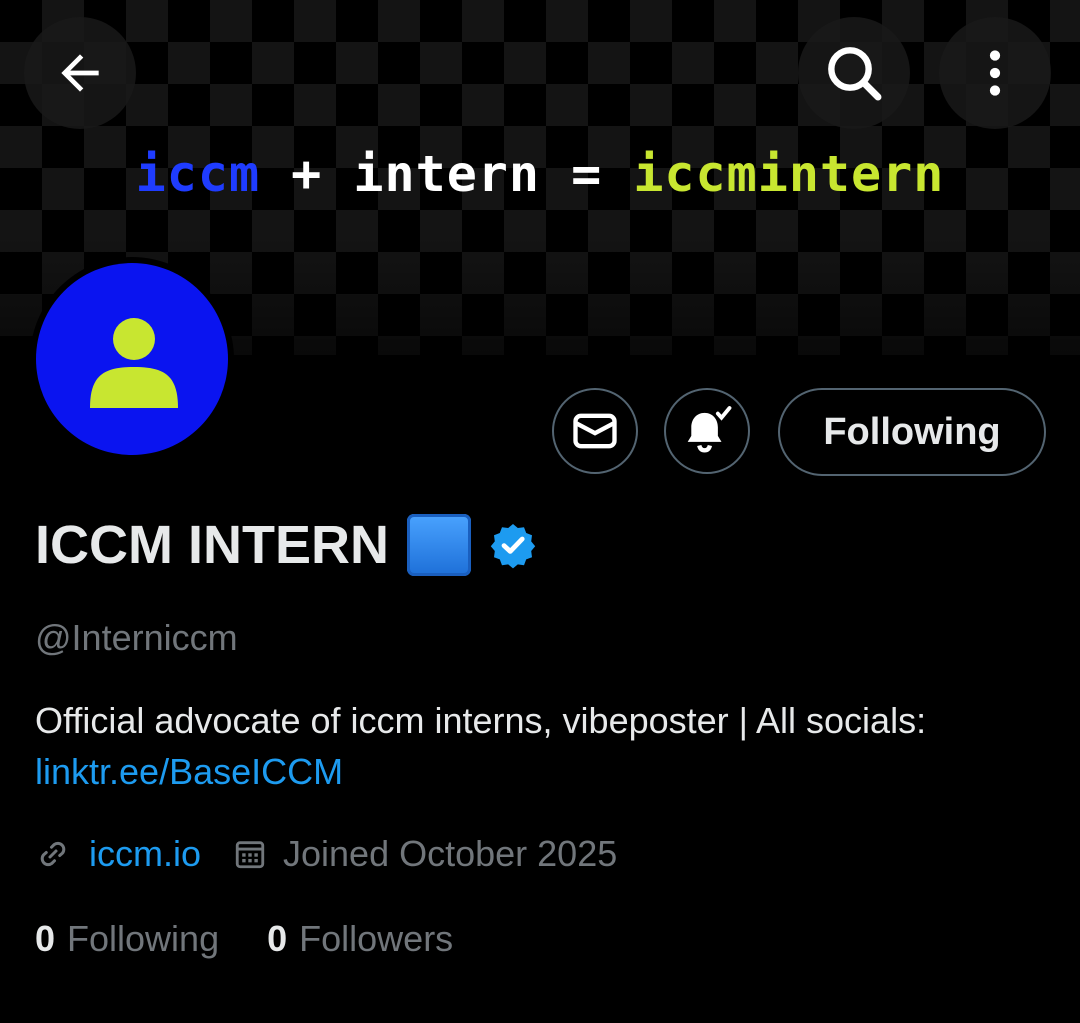  Describe the element at coordinates (789, 174) in the screenshot. I see `tagline-part-iccmintern: iccmintern` at that location.